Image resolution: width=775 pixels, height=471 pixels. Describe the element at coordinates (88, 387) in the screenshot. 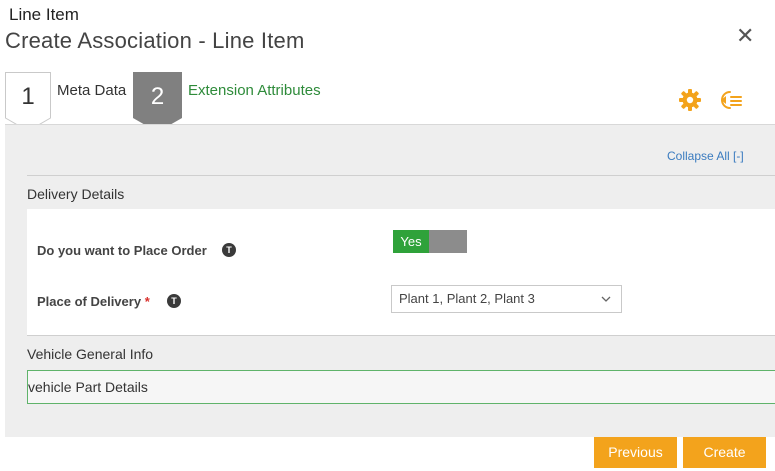

I see `section-title: vehicle Part Details` at that location.